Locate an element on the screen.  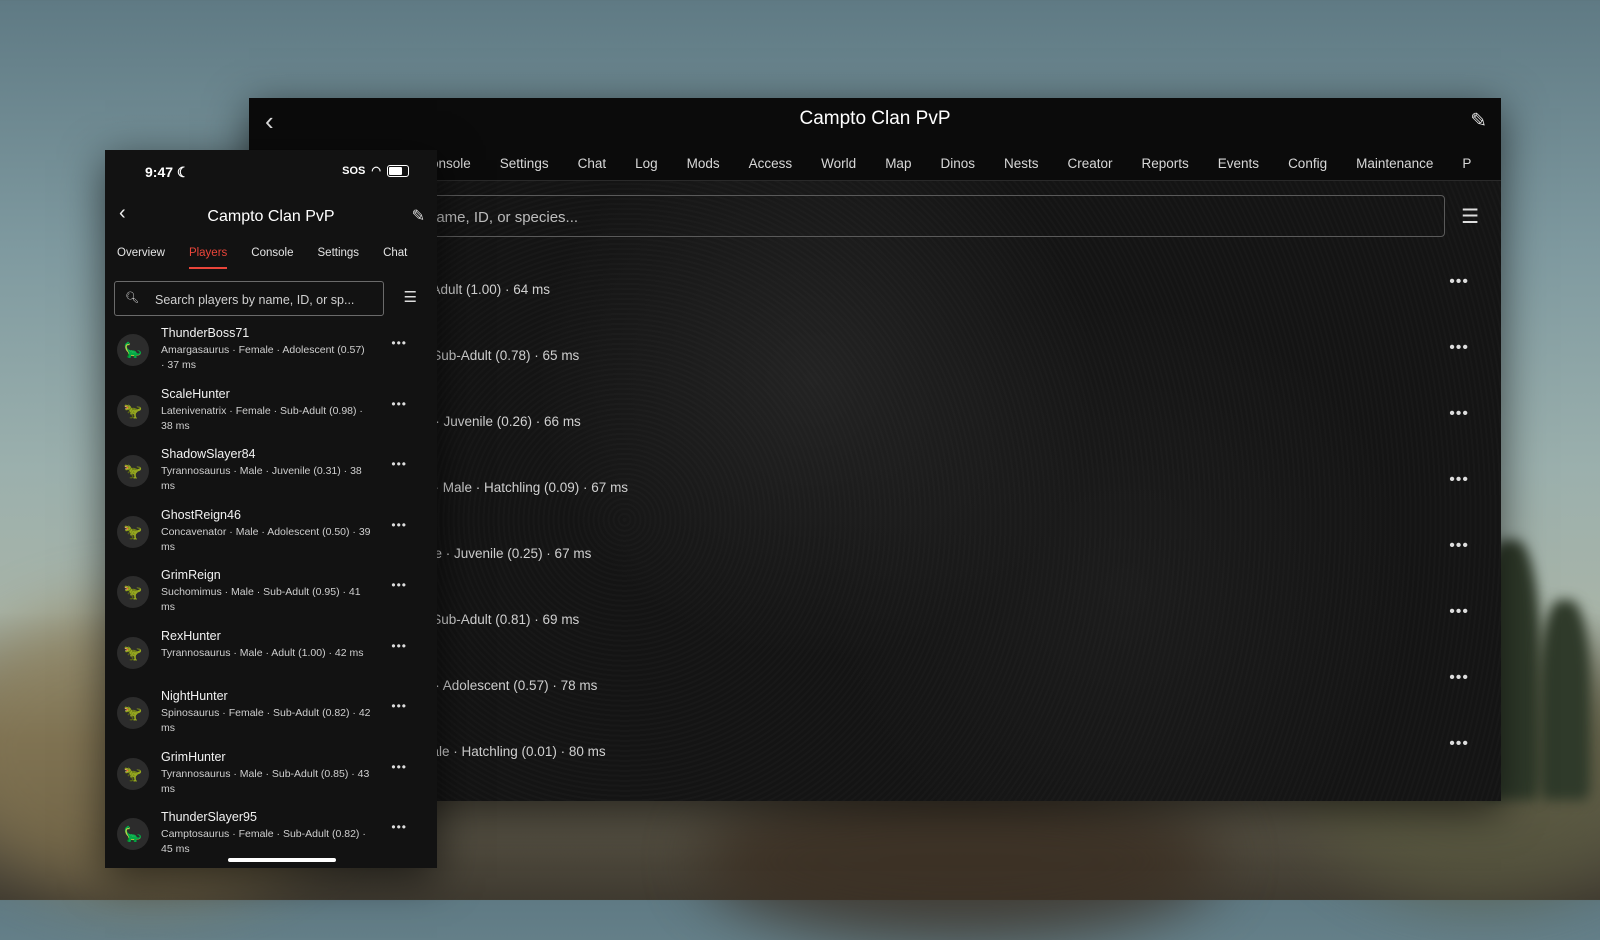
tab-bar: Overview Players Console Settings Chat is located at coordinates (262, 258).